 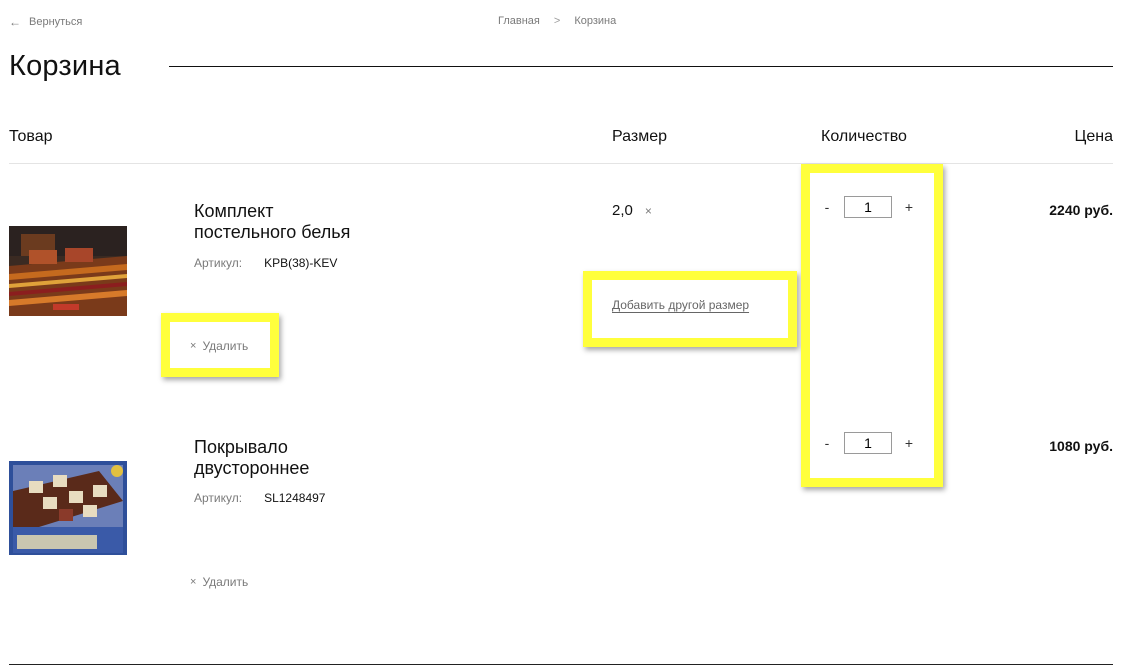 I want to click on product-sku: Артикул: SL1248497, so click(x=259, y=498).